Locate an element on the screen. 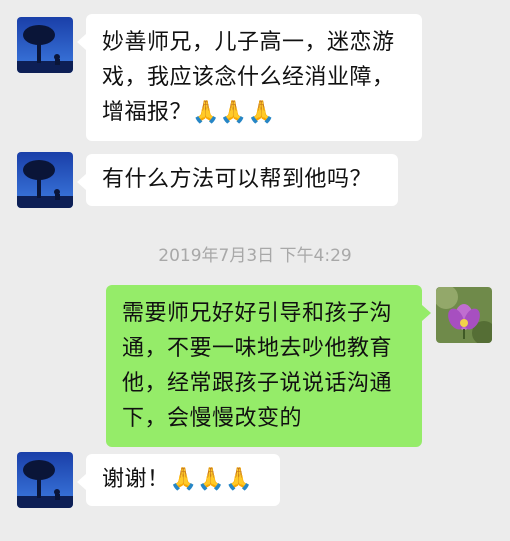  message-text: 有什么方法可以帮到他吗？ is located at coordinates (237, 179).